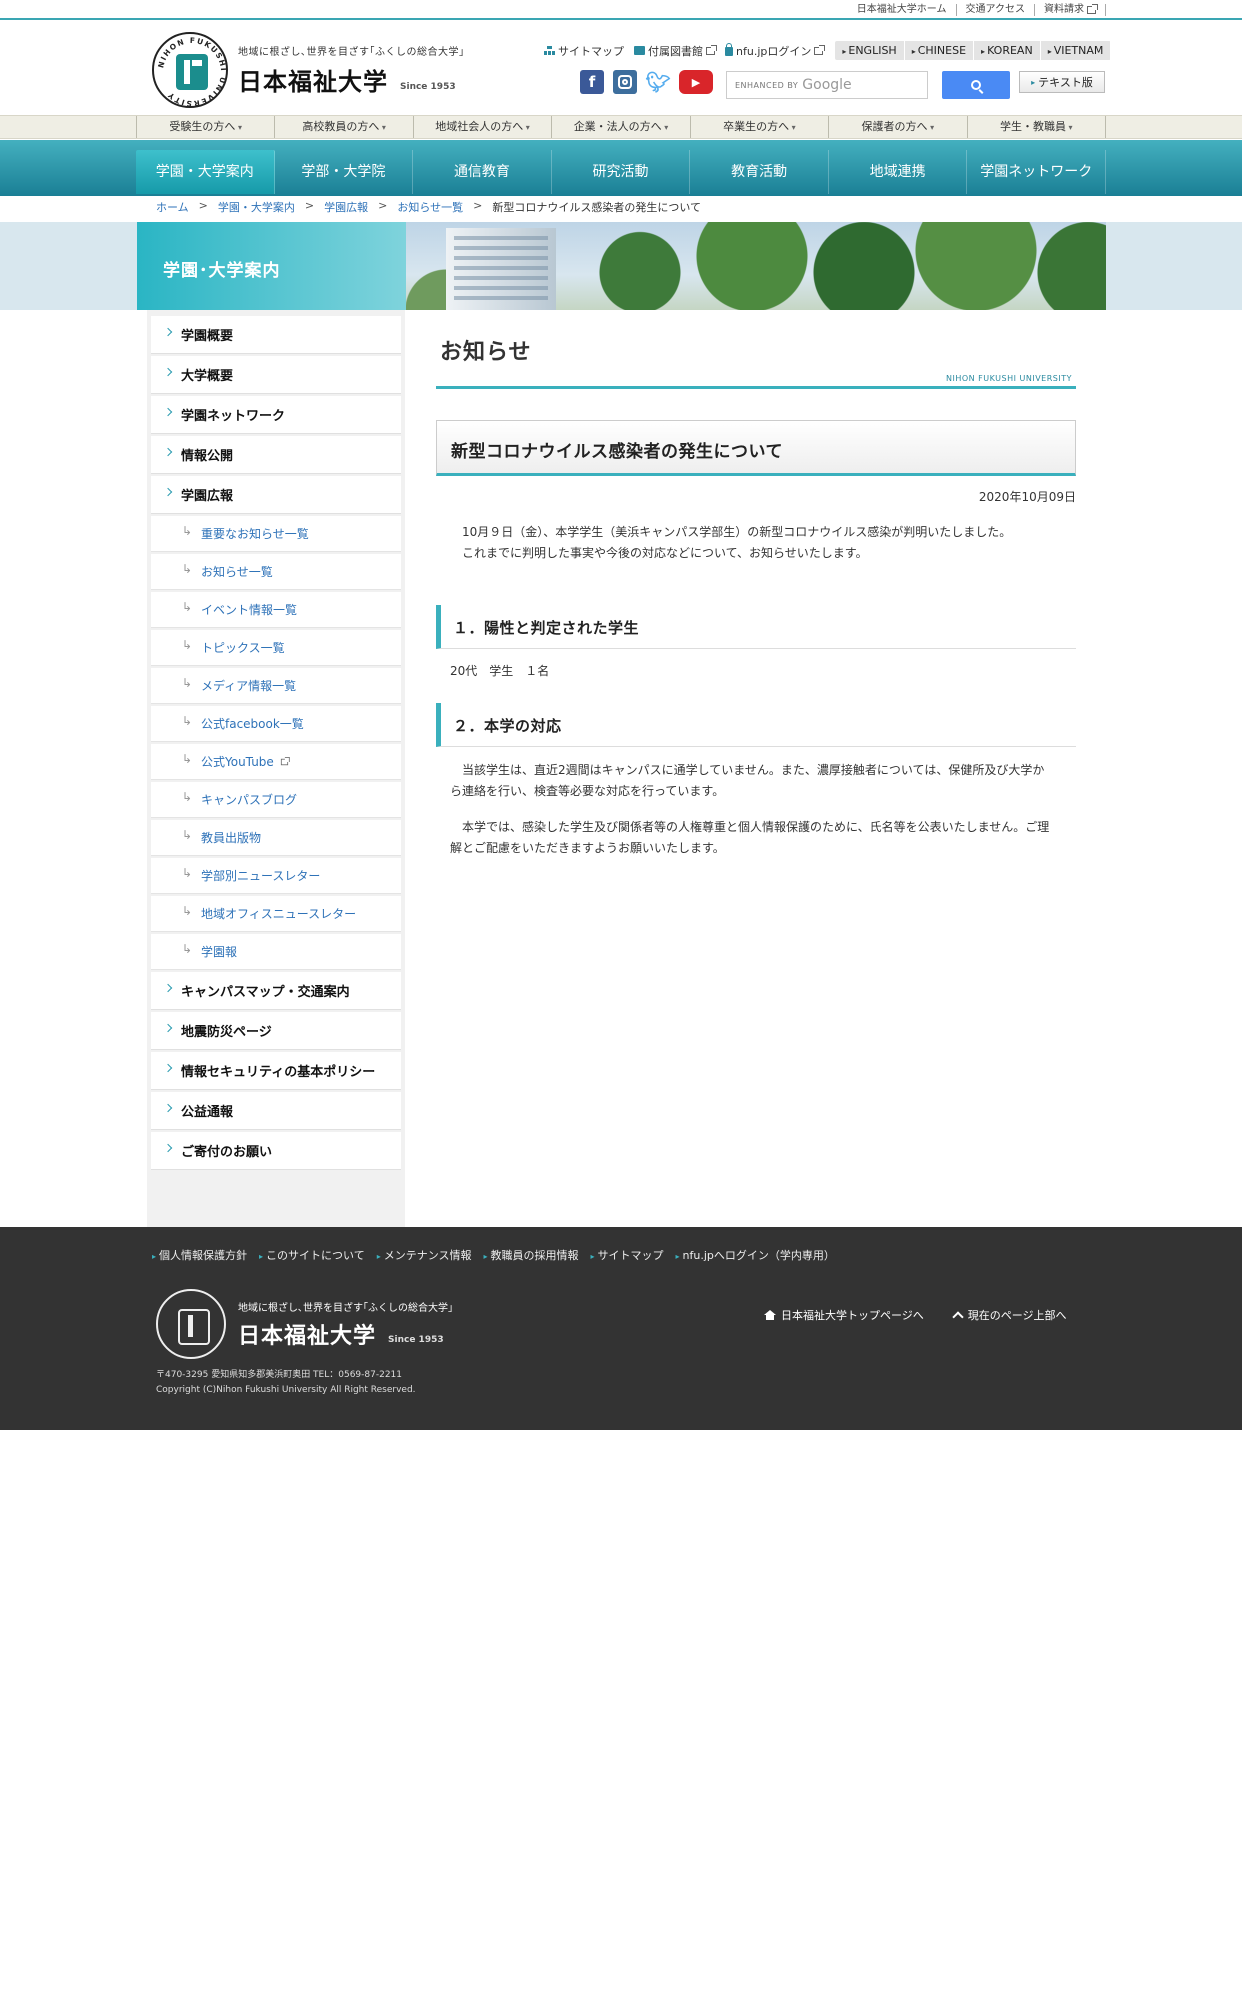  Describe the element at coordinates (276, 415) in the screenshot. I see `sidebar-item-network: 学園ネットワーク` at that location.